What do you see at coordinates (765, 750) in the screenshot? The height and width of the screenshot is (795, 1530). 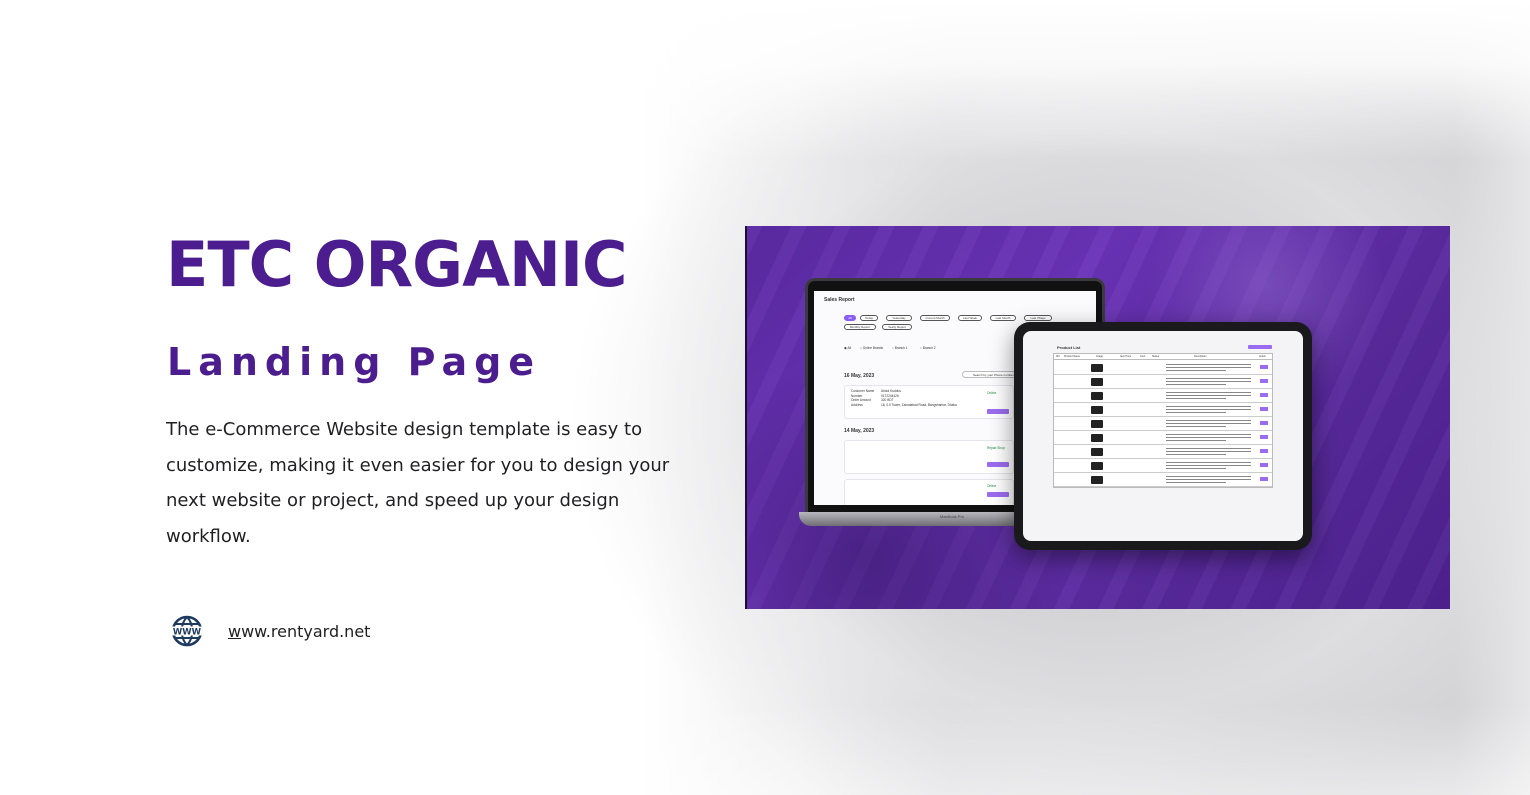 I see `background-bottom-fade` at bounding box center [765, 750].